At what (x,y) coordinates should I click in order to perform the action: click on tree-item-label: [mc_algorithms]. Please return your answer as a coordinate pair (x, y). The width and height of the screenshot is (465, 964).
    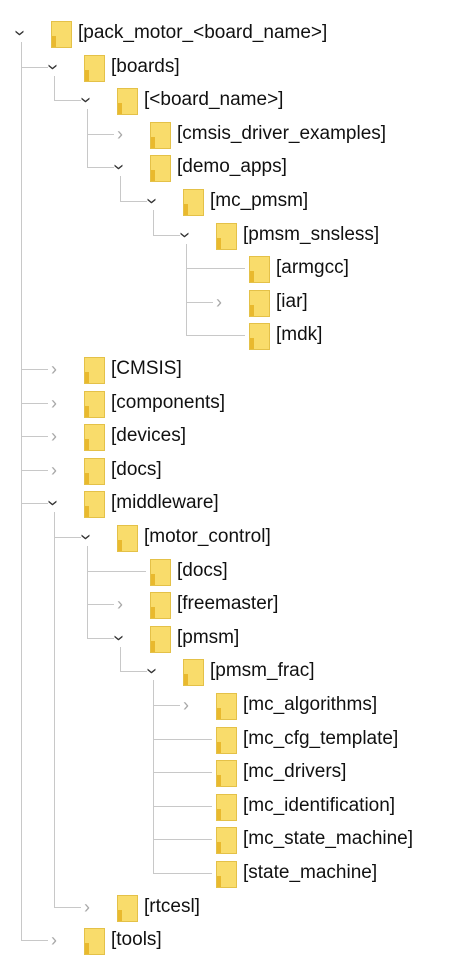
    Looking at the image, I should click on (310, 704).